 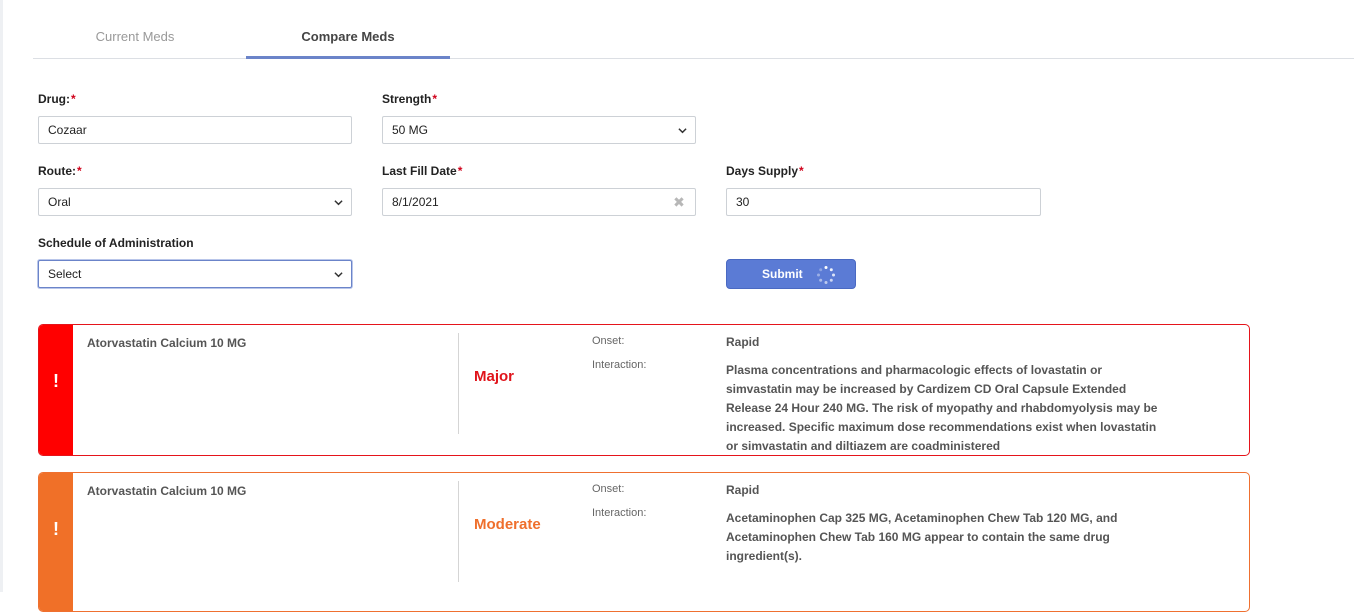 I want to click on strength-select-value: 50 MG, so click(x=410, y=130).